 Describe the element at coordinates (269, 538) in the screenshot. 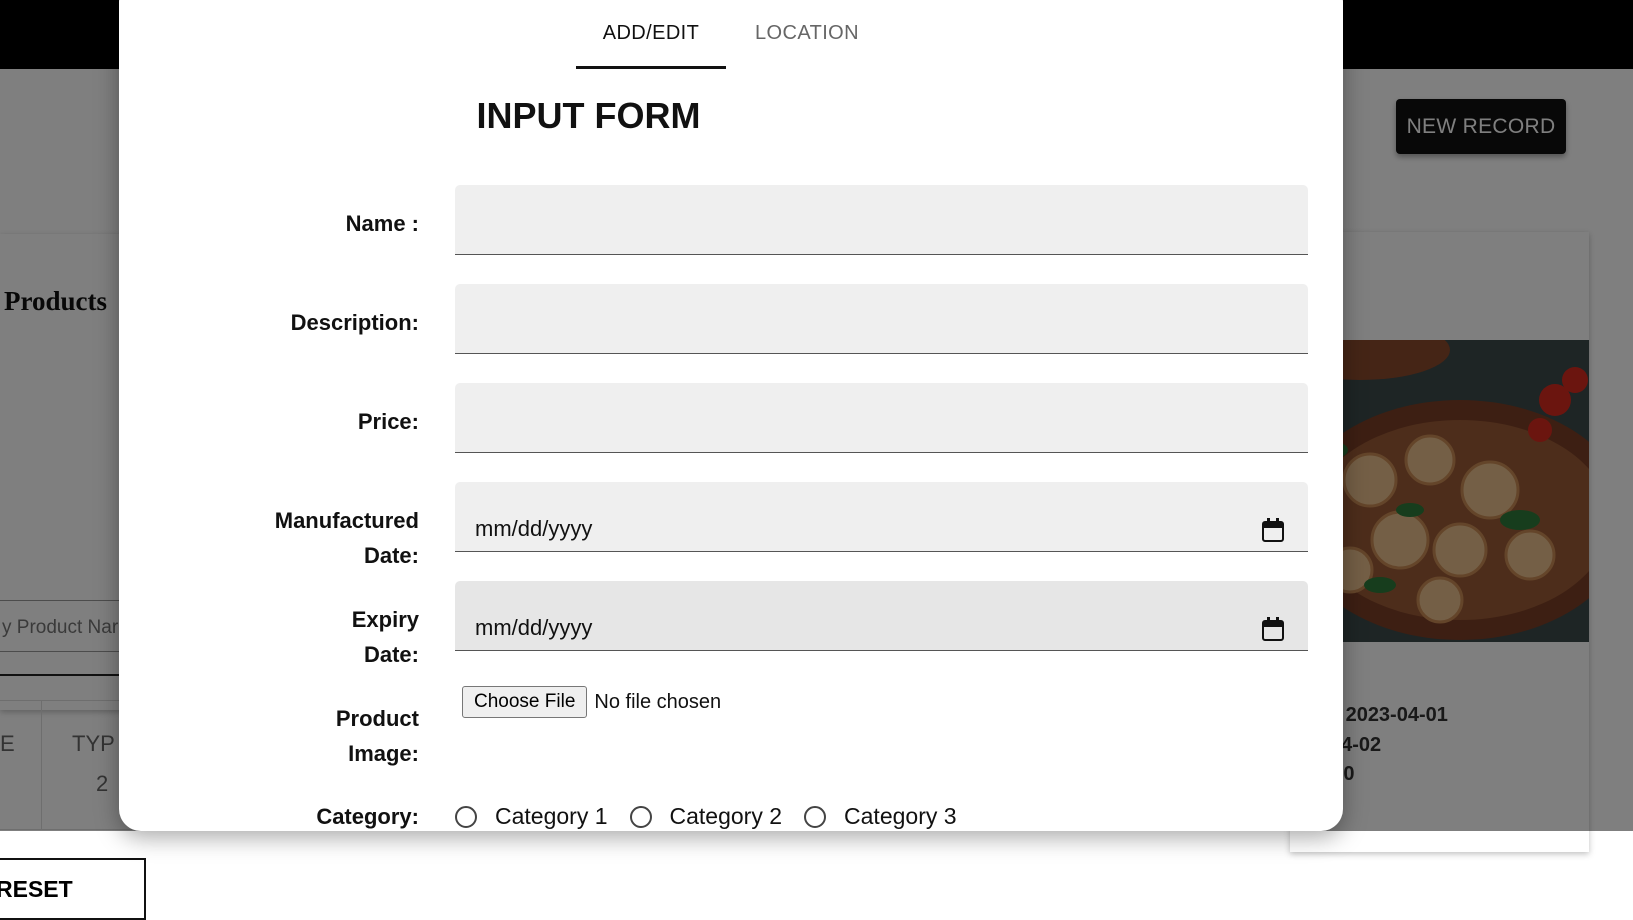

I see `manufactured-date-label: Manufactured Date:` at that location.